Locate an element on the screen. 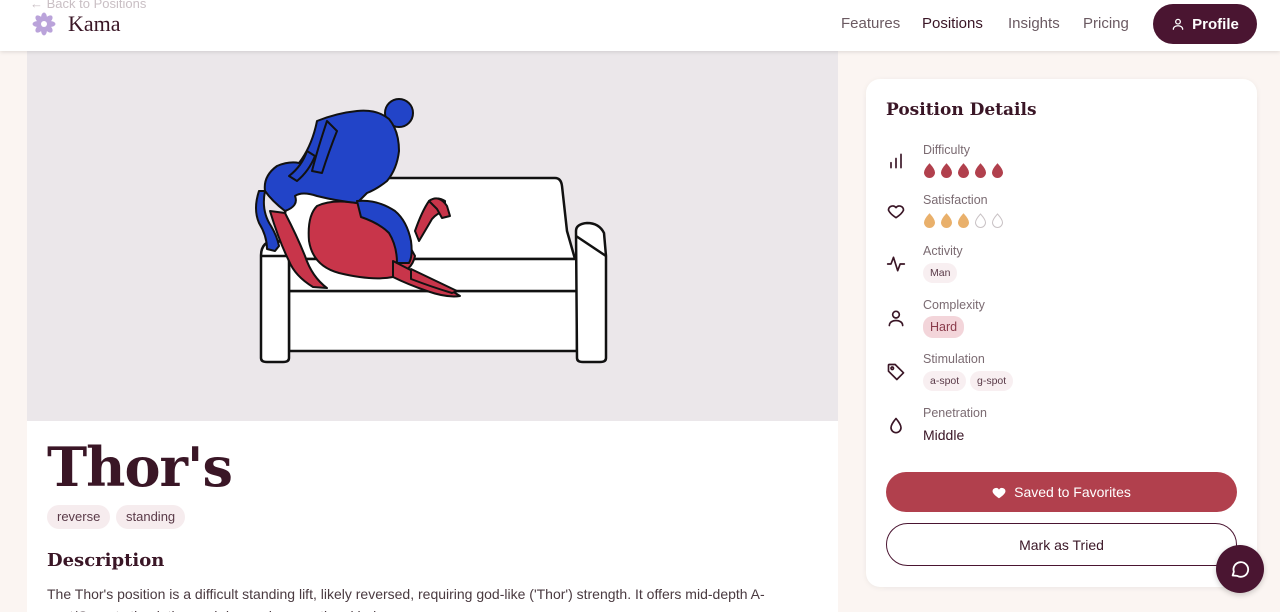  activity-label: Activity is located at coordinates (943, 251).